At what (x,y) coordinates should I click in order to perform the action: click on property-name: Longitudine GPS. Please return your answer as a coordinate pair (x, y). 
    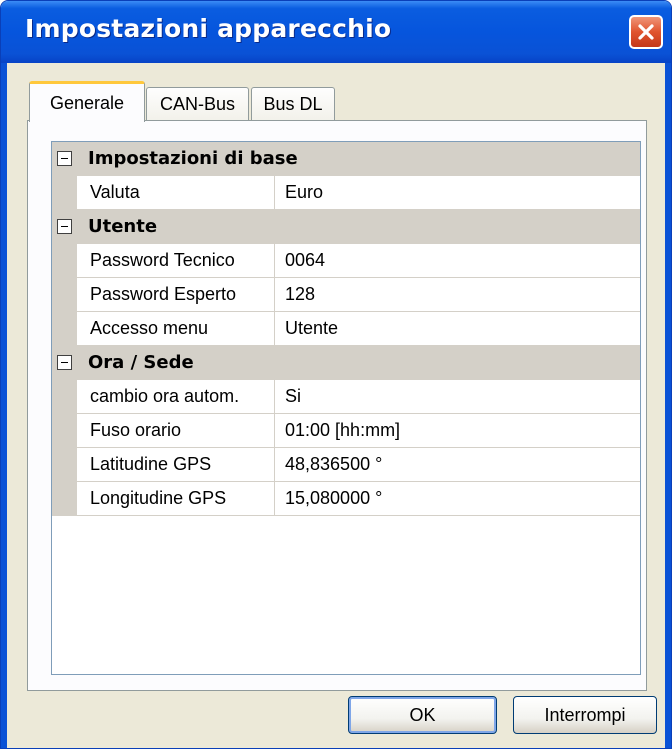
    Looking at the image, I should click on (176, 499).